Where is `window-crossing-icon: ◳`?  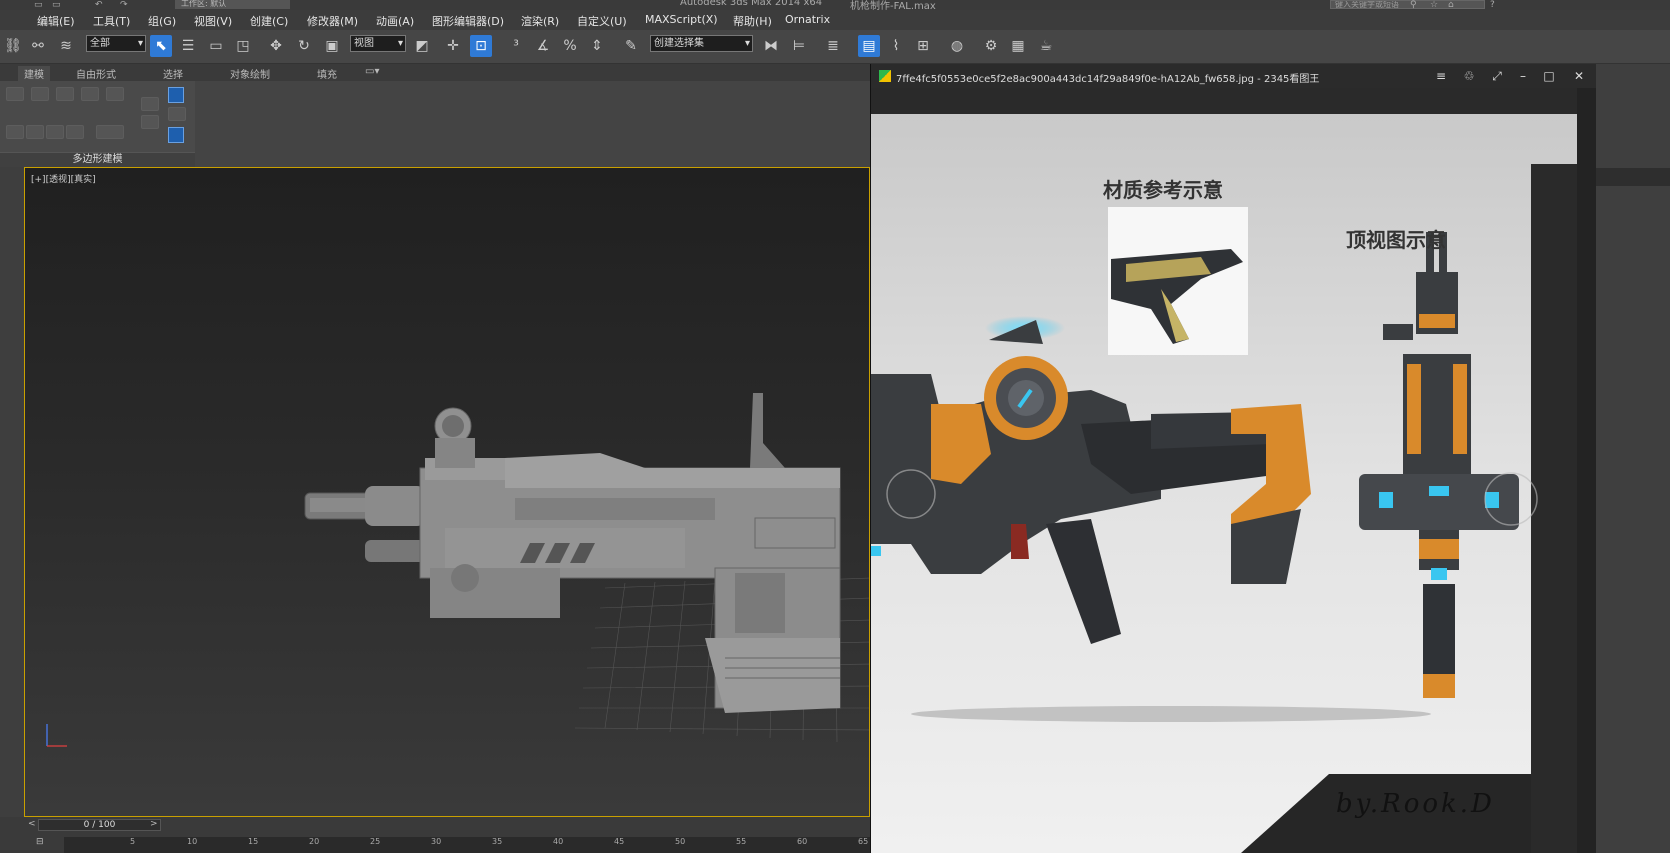
window-crossing-icon: ◳ is located at coordinates (243, 46).